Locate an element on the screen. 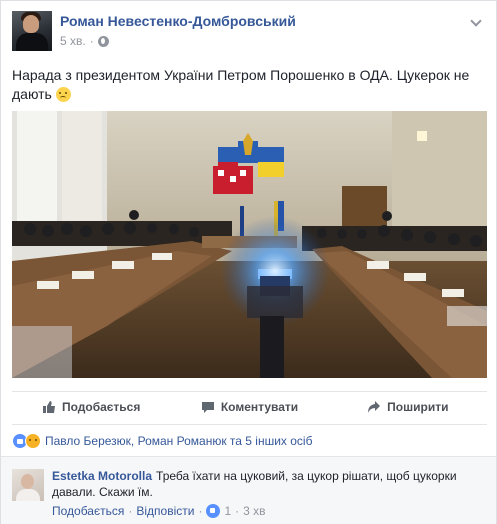 The image size is (497, 524). globe-icon is located at coordinates (103, 41).